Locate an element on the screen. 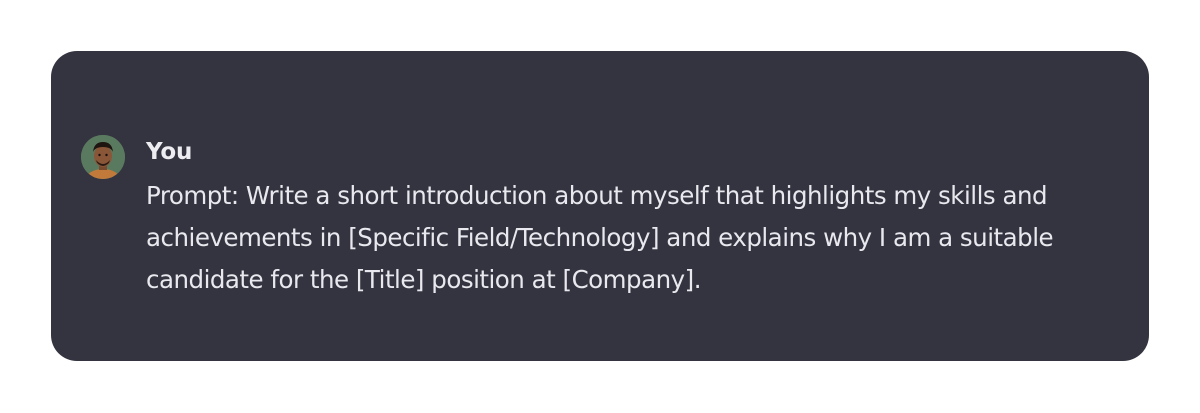 The width and height of the screenshot is (1200, 413). user-avatar is located at coordinates (103, 157).